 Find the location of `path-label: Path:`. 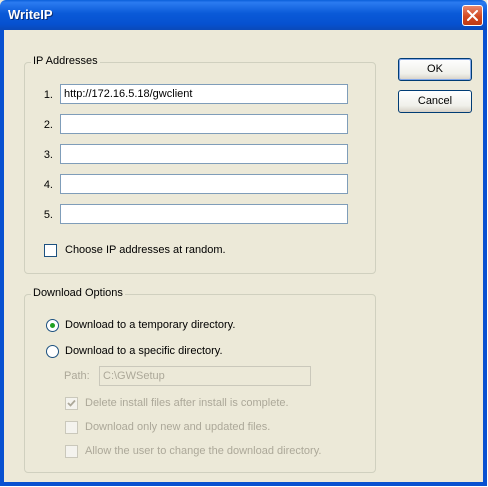

path-label: Path: is located at coordinates (77, 376).